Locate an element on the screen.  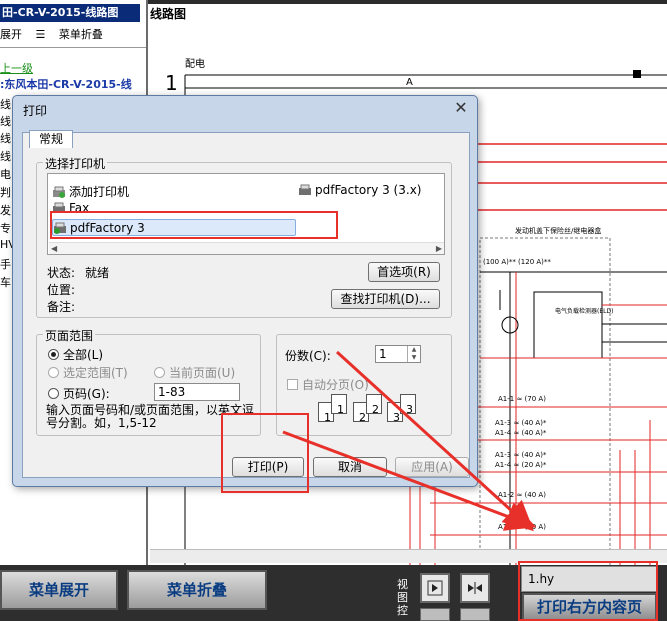
fuse-label: A1-5 ≈ (30 A) is located at coordinates (522, 527).